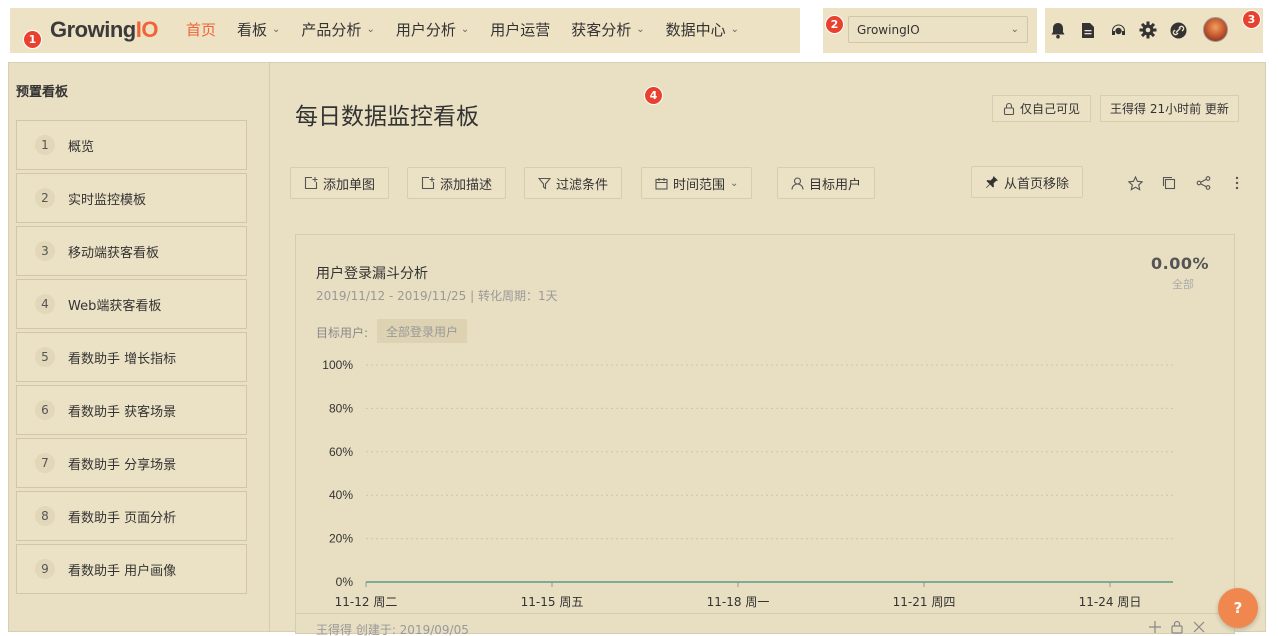 This screenshot has height=636, width=1278. I want to click on document-icon, so click(1088, 30).